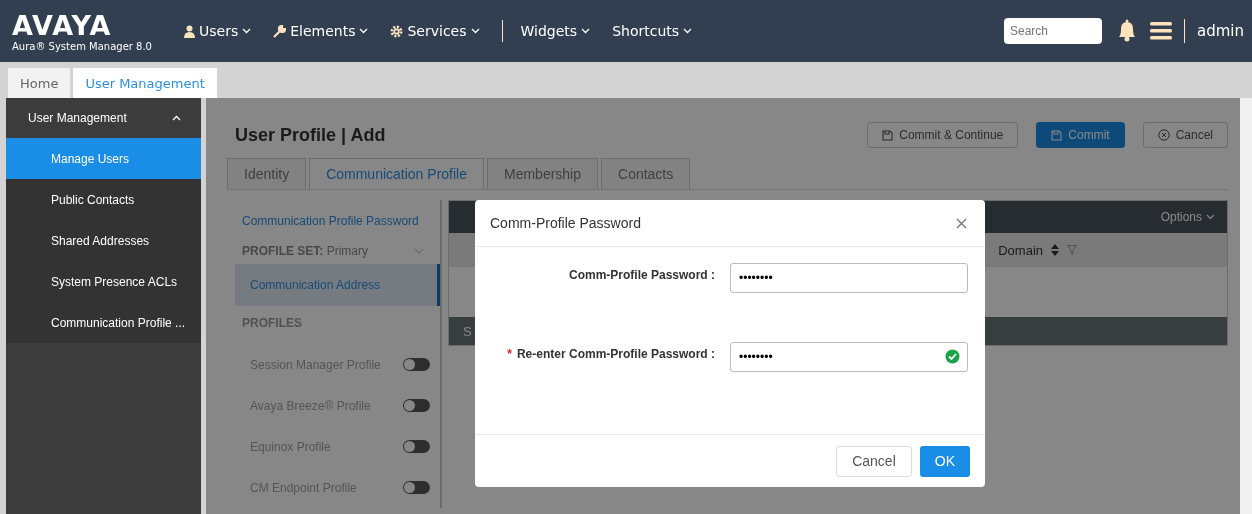 This screenshot has width=1252, height=514. I want to click on profile-tab: Membership, so click(542, 173).